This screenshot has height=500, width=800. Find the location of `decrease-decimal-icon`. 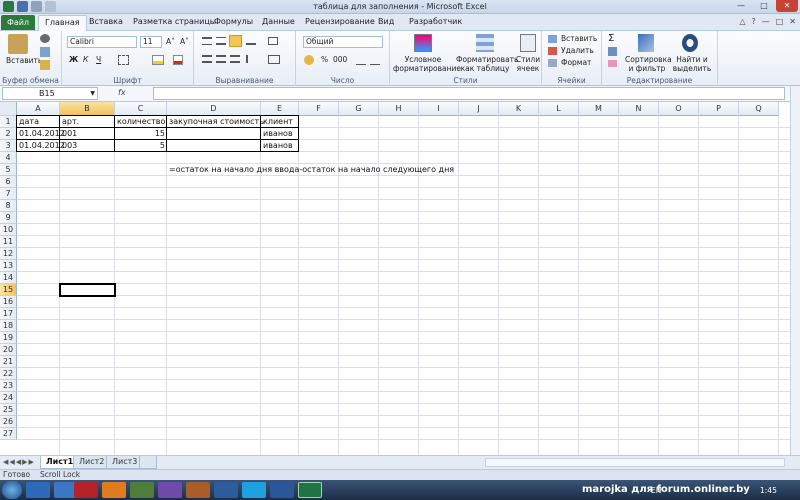

decrease-decimal-icon is located at coordinates (375, 60).